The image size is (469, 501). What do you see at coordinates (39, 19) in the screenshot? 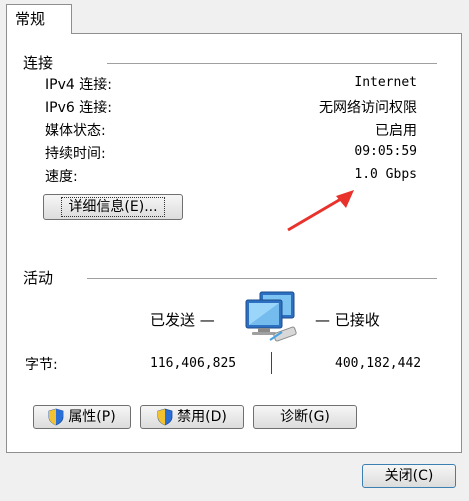
I see `tab-general: 常规` at bounding box center [39, 19].